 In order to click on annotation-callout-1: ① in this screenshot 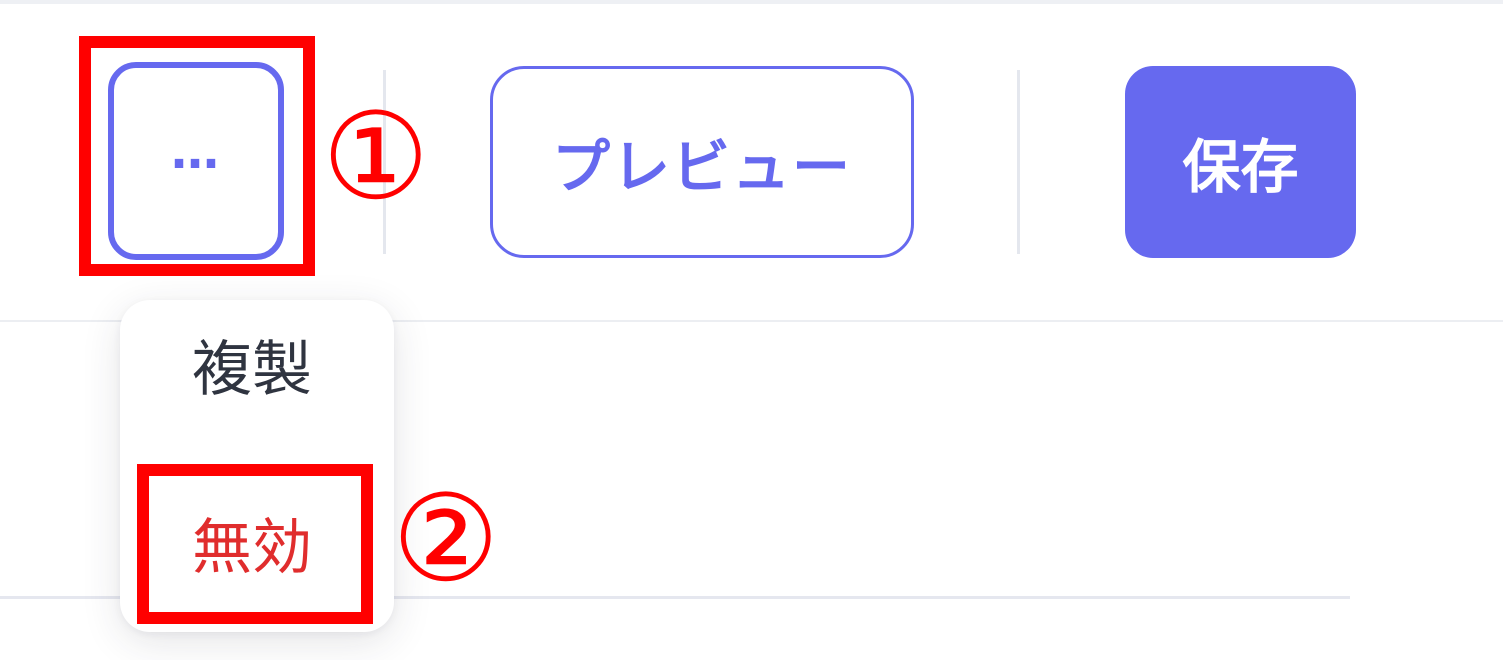, I will do `click(376, 157)`.